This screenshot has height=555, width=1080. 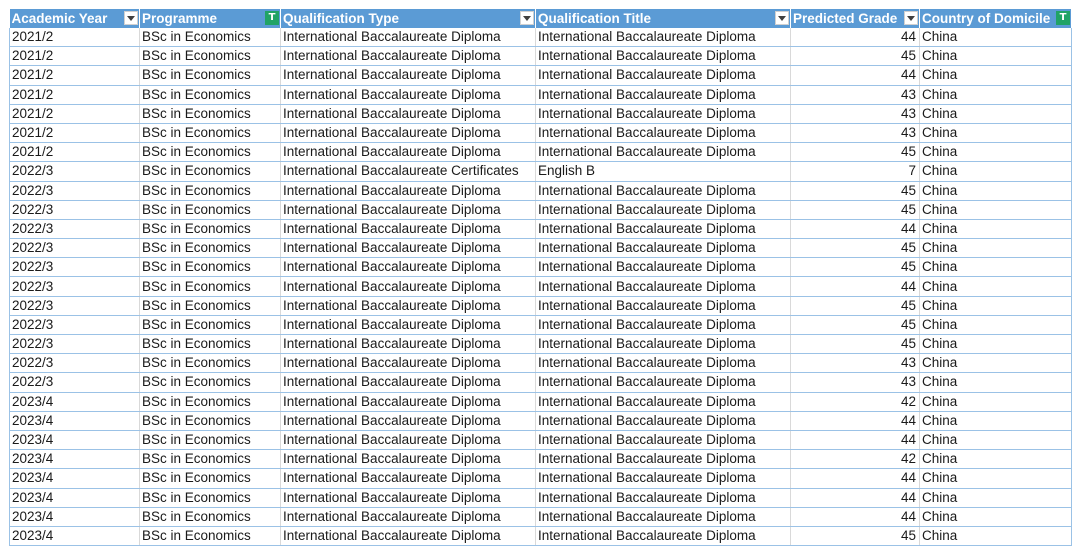 I want to click on cell-qualification-title: English B, so click(x=663, y=171).